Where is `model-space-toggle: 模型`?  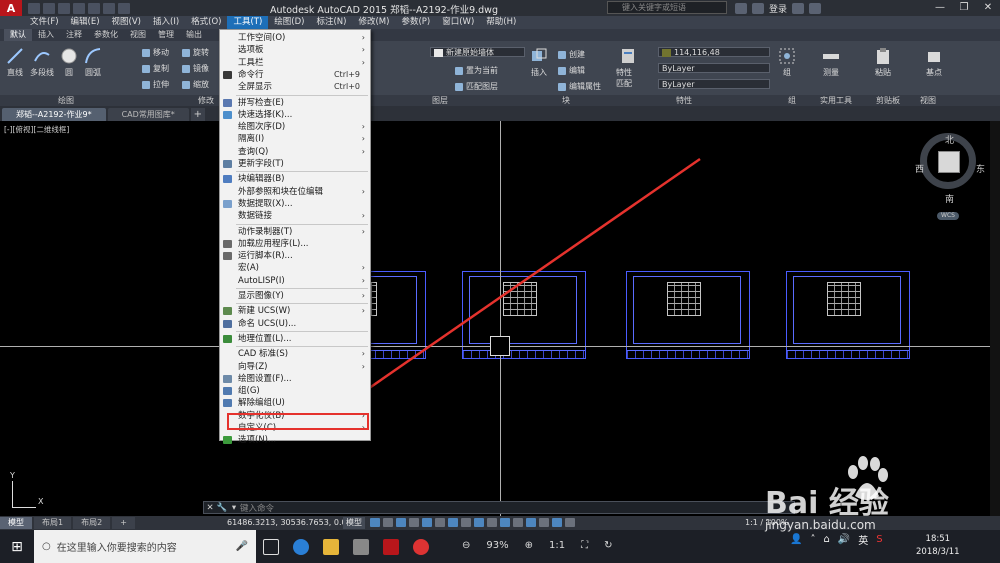 model-space-toggle: 模型 is located at coordinates (354, 523).